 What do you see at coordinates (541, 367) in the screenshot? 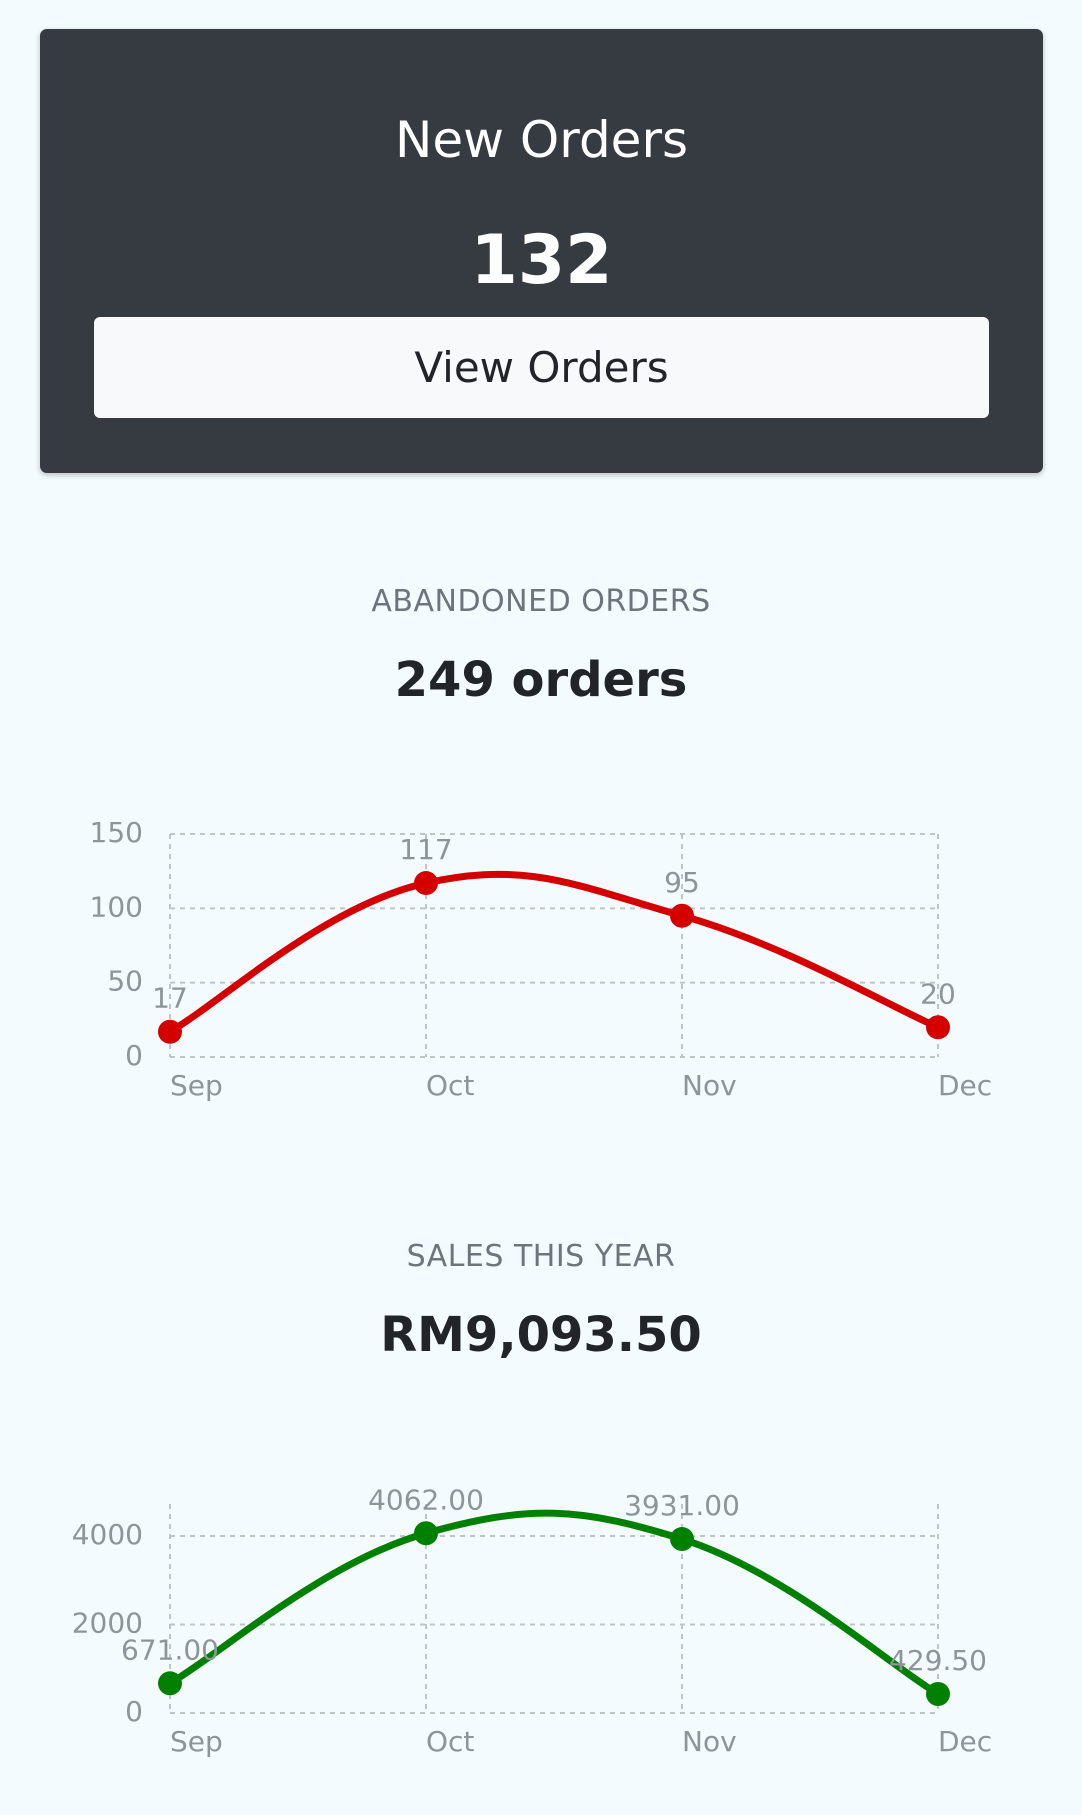
I see `view-orders-button: View Orders` at bounding box center [541, 367].